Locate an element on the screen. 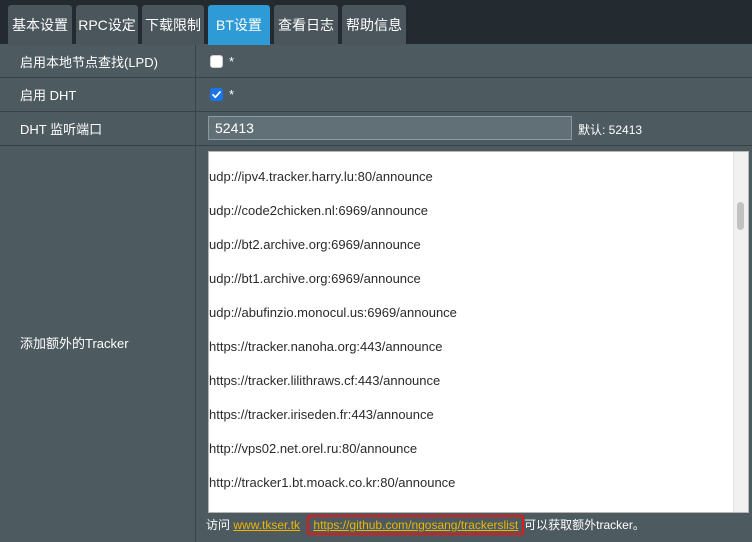 Image resolution: width=752 pixels, height=542 pixels. tracker-line: http://vps02.net.orel.ru:80/announce is located at coordinates (313, 448).